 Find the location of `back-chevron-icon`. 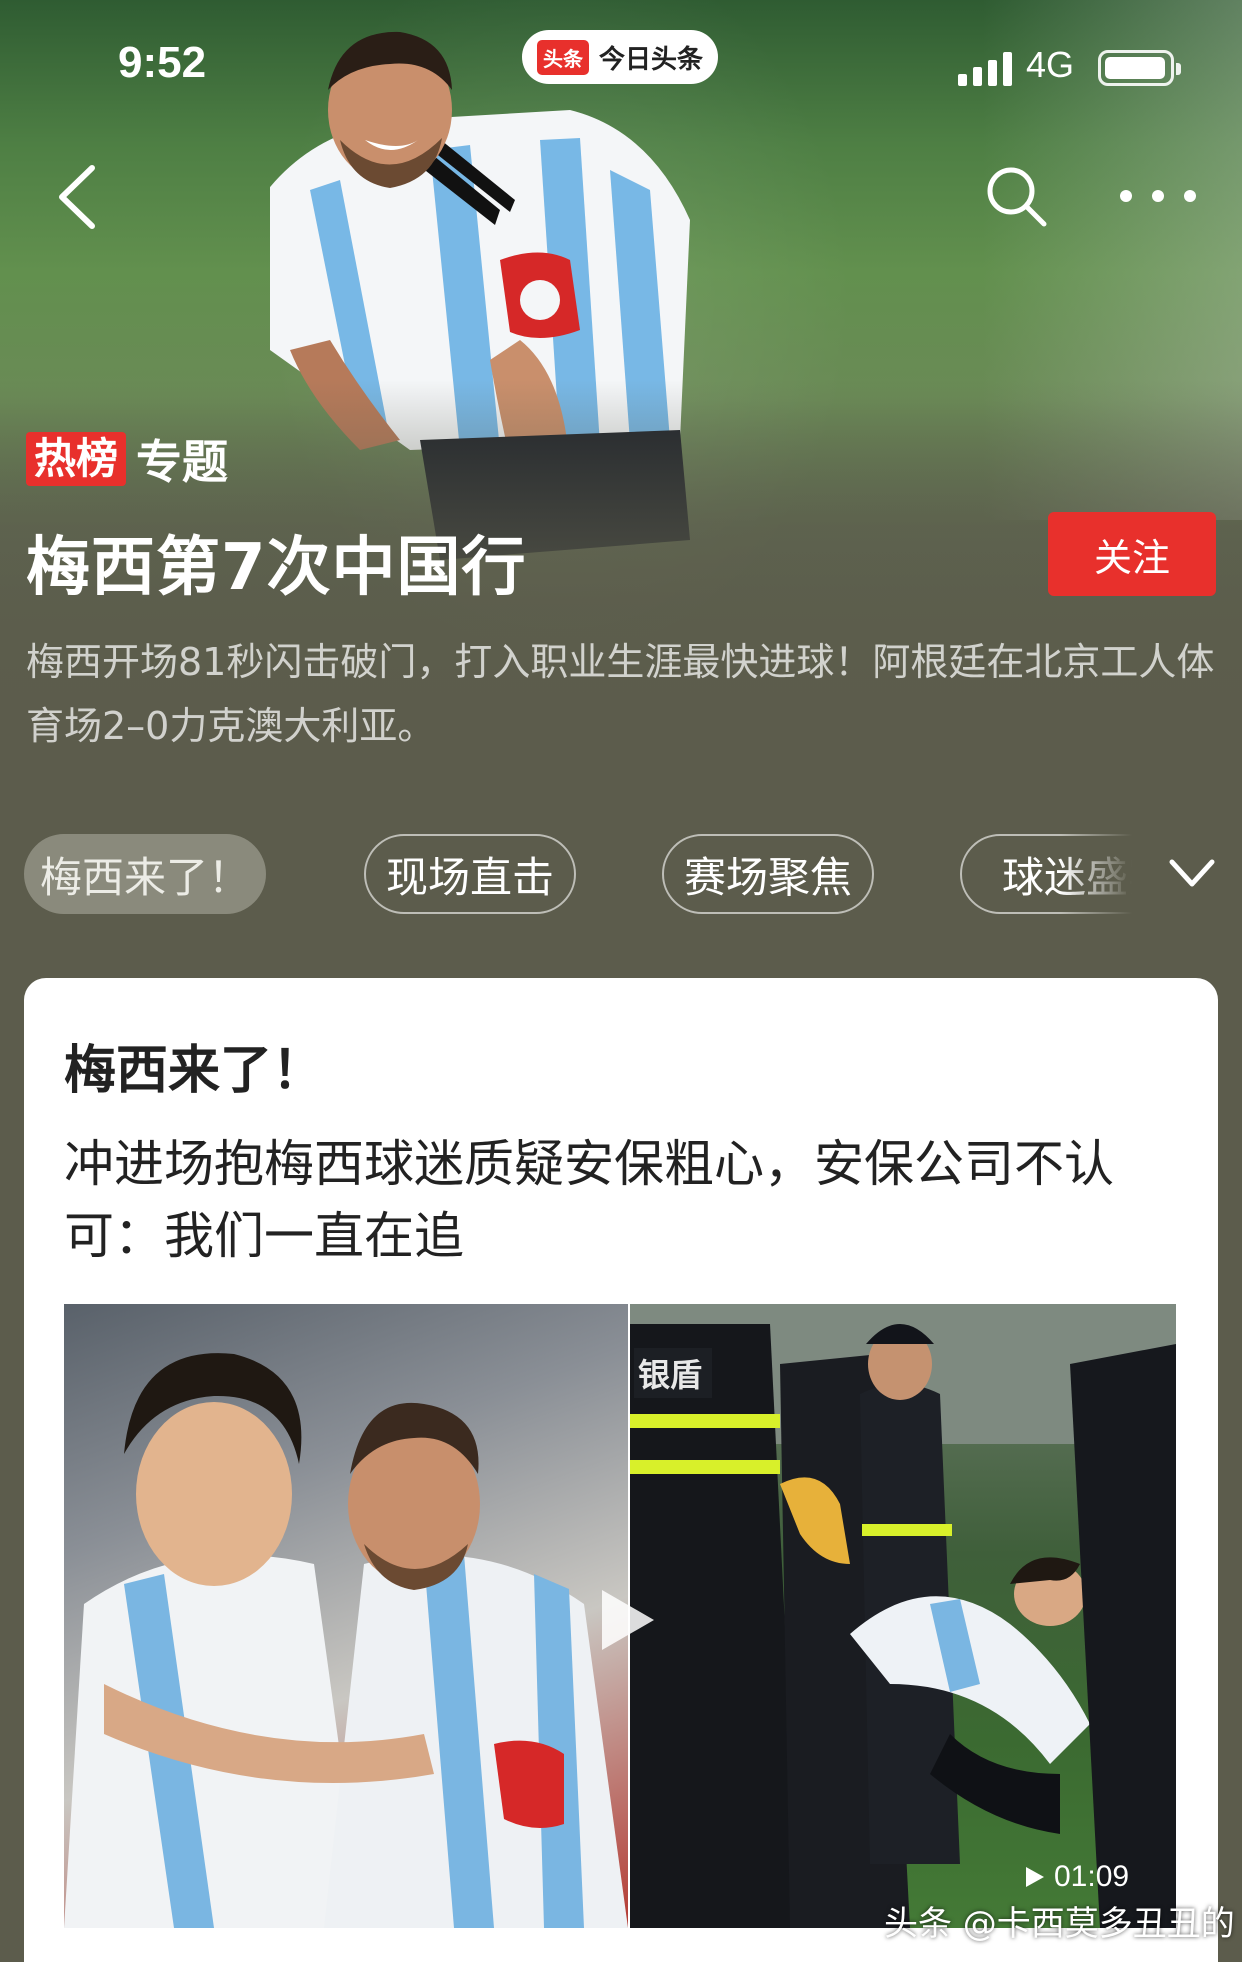

back-chevron-icon is located at coordinates (77, 197).